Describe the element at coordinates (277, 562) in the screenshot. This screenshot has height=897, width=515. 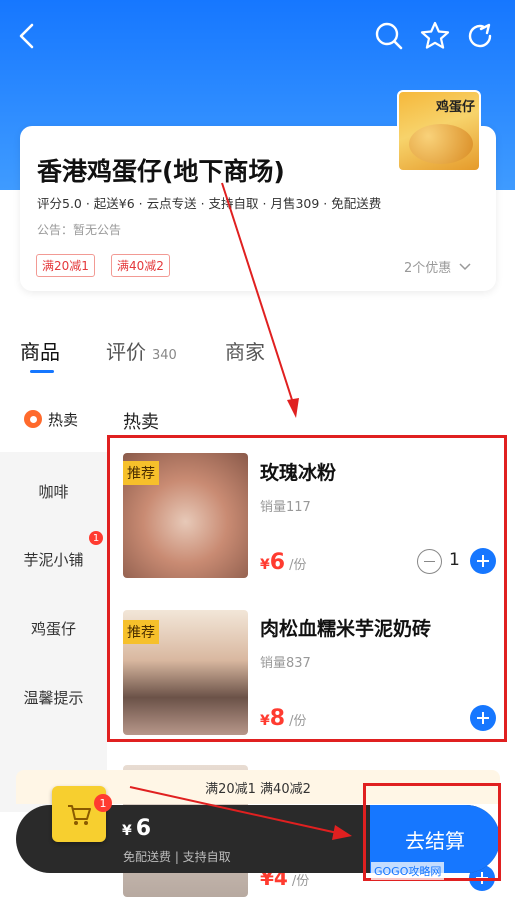
I see `price-value: 6` at that location.